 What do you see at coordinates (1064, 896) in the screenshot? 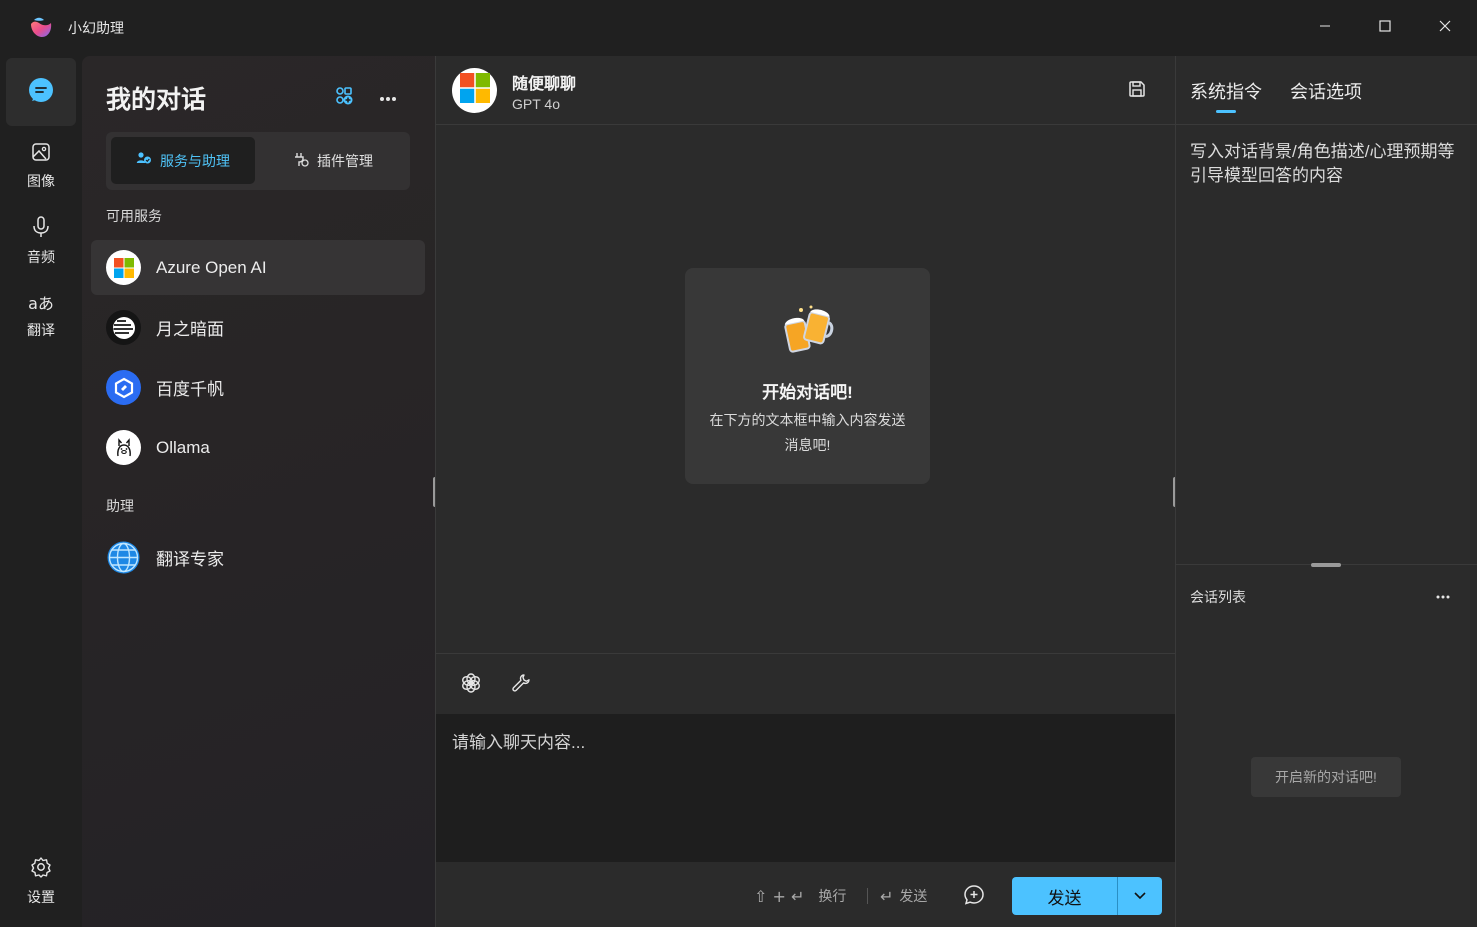
I see `send-button: 发送` at bounding box center [1064, 896].